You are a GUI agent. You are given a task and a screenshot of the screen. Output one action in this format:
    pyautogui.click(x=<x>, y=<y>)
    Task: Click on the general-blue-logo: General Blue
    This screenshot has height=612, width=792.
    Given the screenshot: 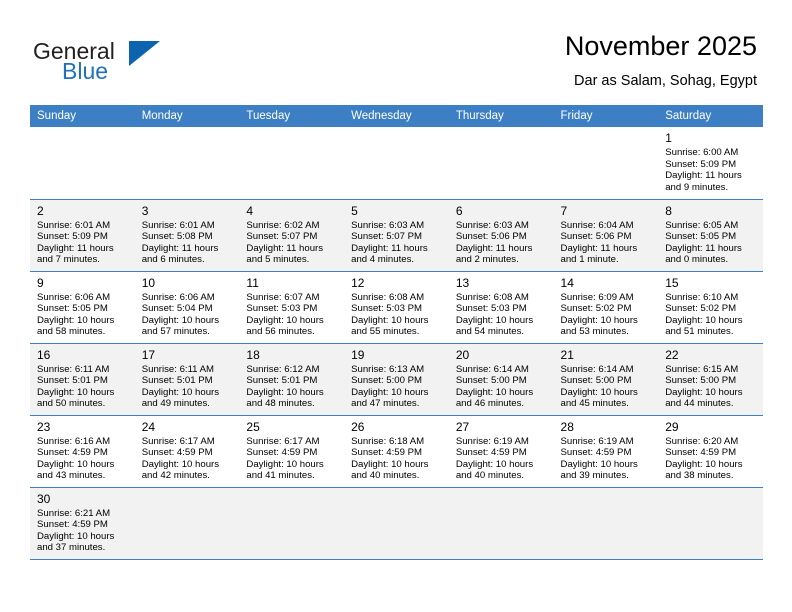 What is the action you would take?
    pyautogui.click(x=108, y=63)
    